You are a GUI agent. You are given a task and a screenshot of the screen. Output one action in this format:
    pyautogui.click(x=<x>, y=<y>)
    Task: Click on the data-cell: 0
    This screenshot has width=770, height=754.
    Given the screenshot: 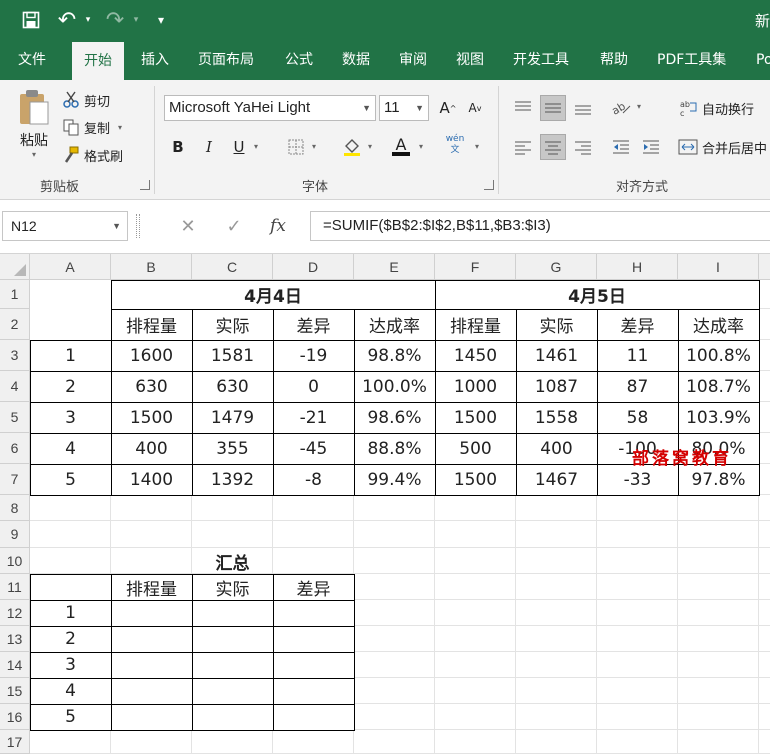 What is the action you would take?
    pyautogui.click(x=313, y=386)
    